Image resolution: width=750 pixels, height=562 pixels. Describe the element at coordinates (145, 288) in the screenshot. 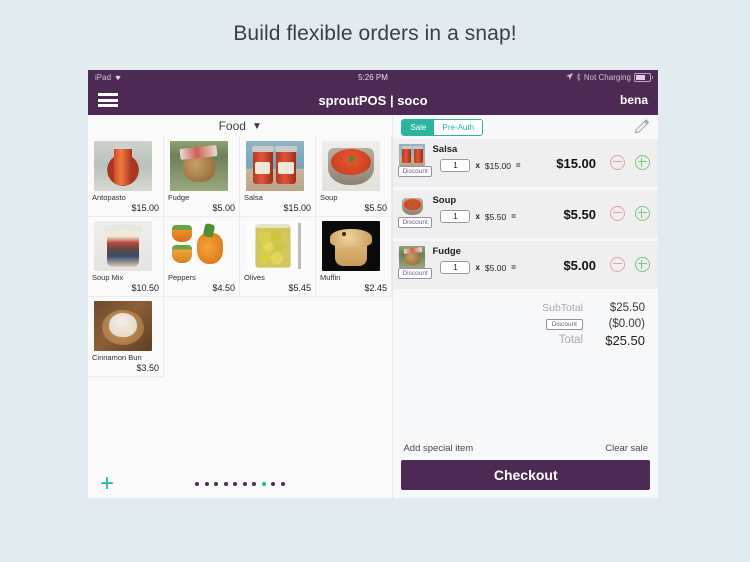

I see `product-price: $10.50` at that location.